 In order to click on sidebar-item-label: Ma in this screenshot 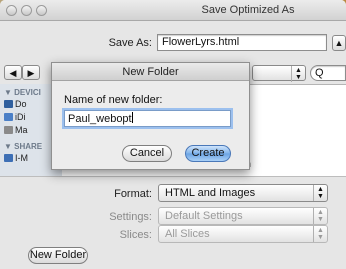, I will do `click(21, 130)`.